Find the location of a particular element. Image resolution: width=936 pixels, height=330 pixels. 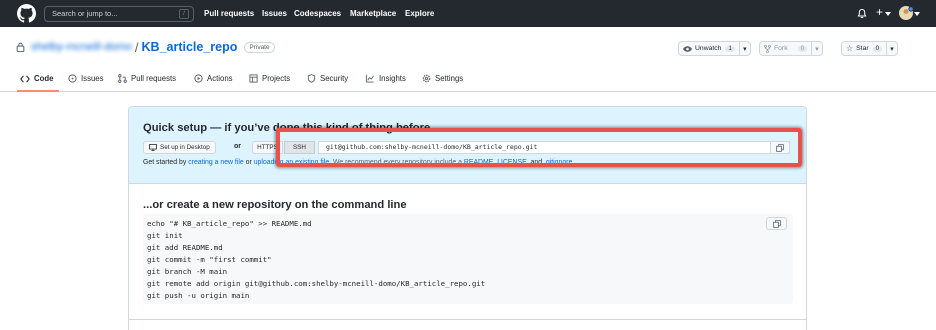

code-line: echo "# KB_article_repo" >> README.md is located at coordinates (229, 223).